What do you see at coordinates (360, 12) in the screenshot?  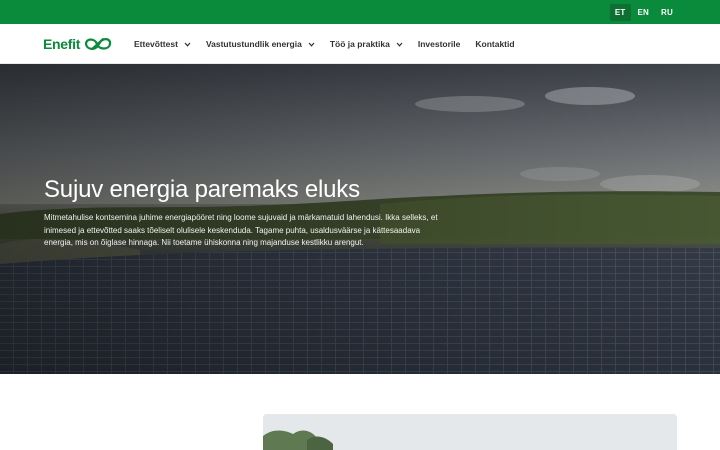 I see `language-bar: ET EN RU` at bounding box center [360, 12].